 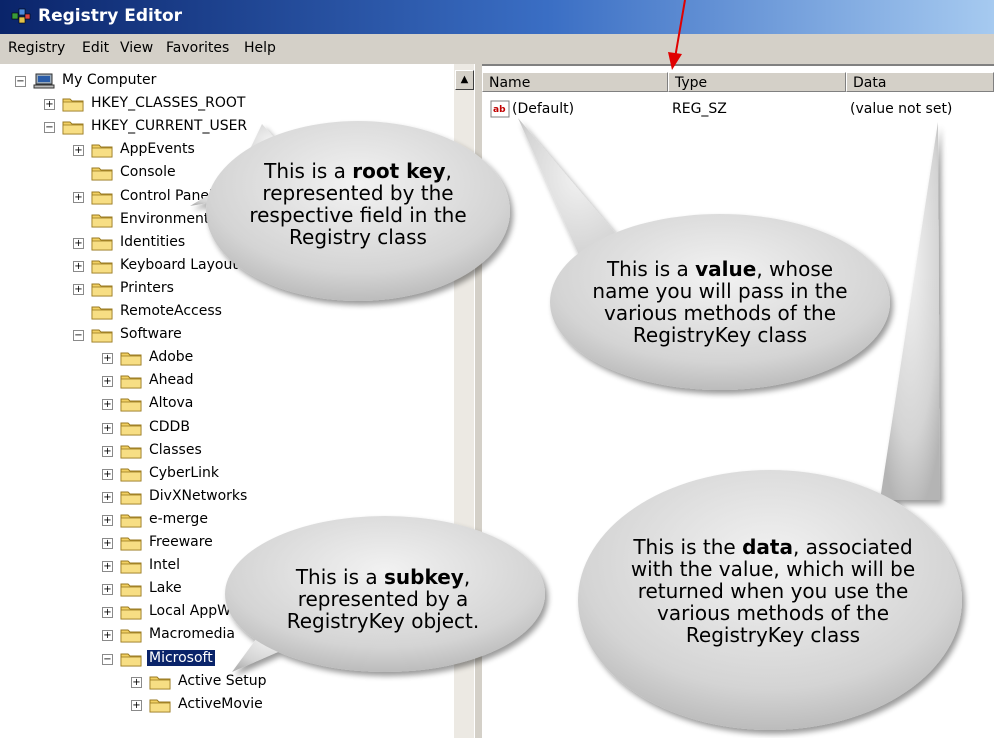 I want to click on callout-subkey-bold: subkey, so click(x=424, y=577).